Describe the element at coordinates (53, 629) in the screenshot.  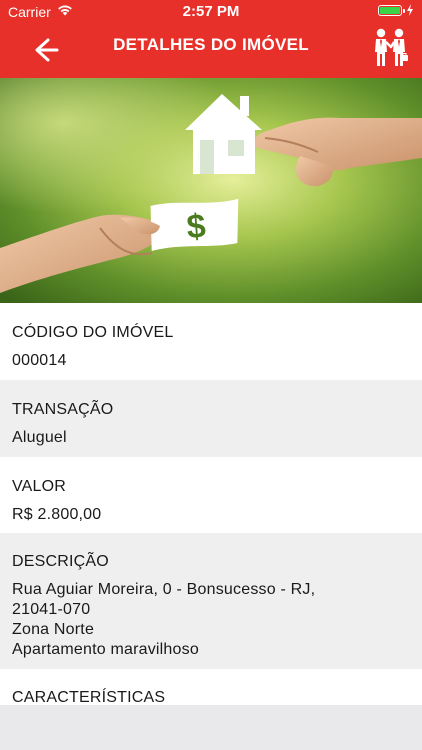
I see `descricao-line: Zona Norte` at that location.